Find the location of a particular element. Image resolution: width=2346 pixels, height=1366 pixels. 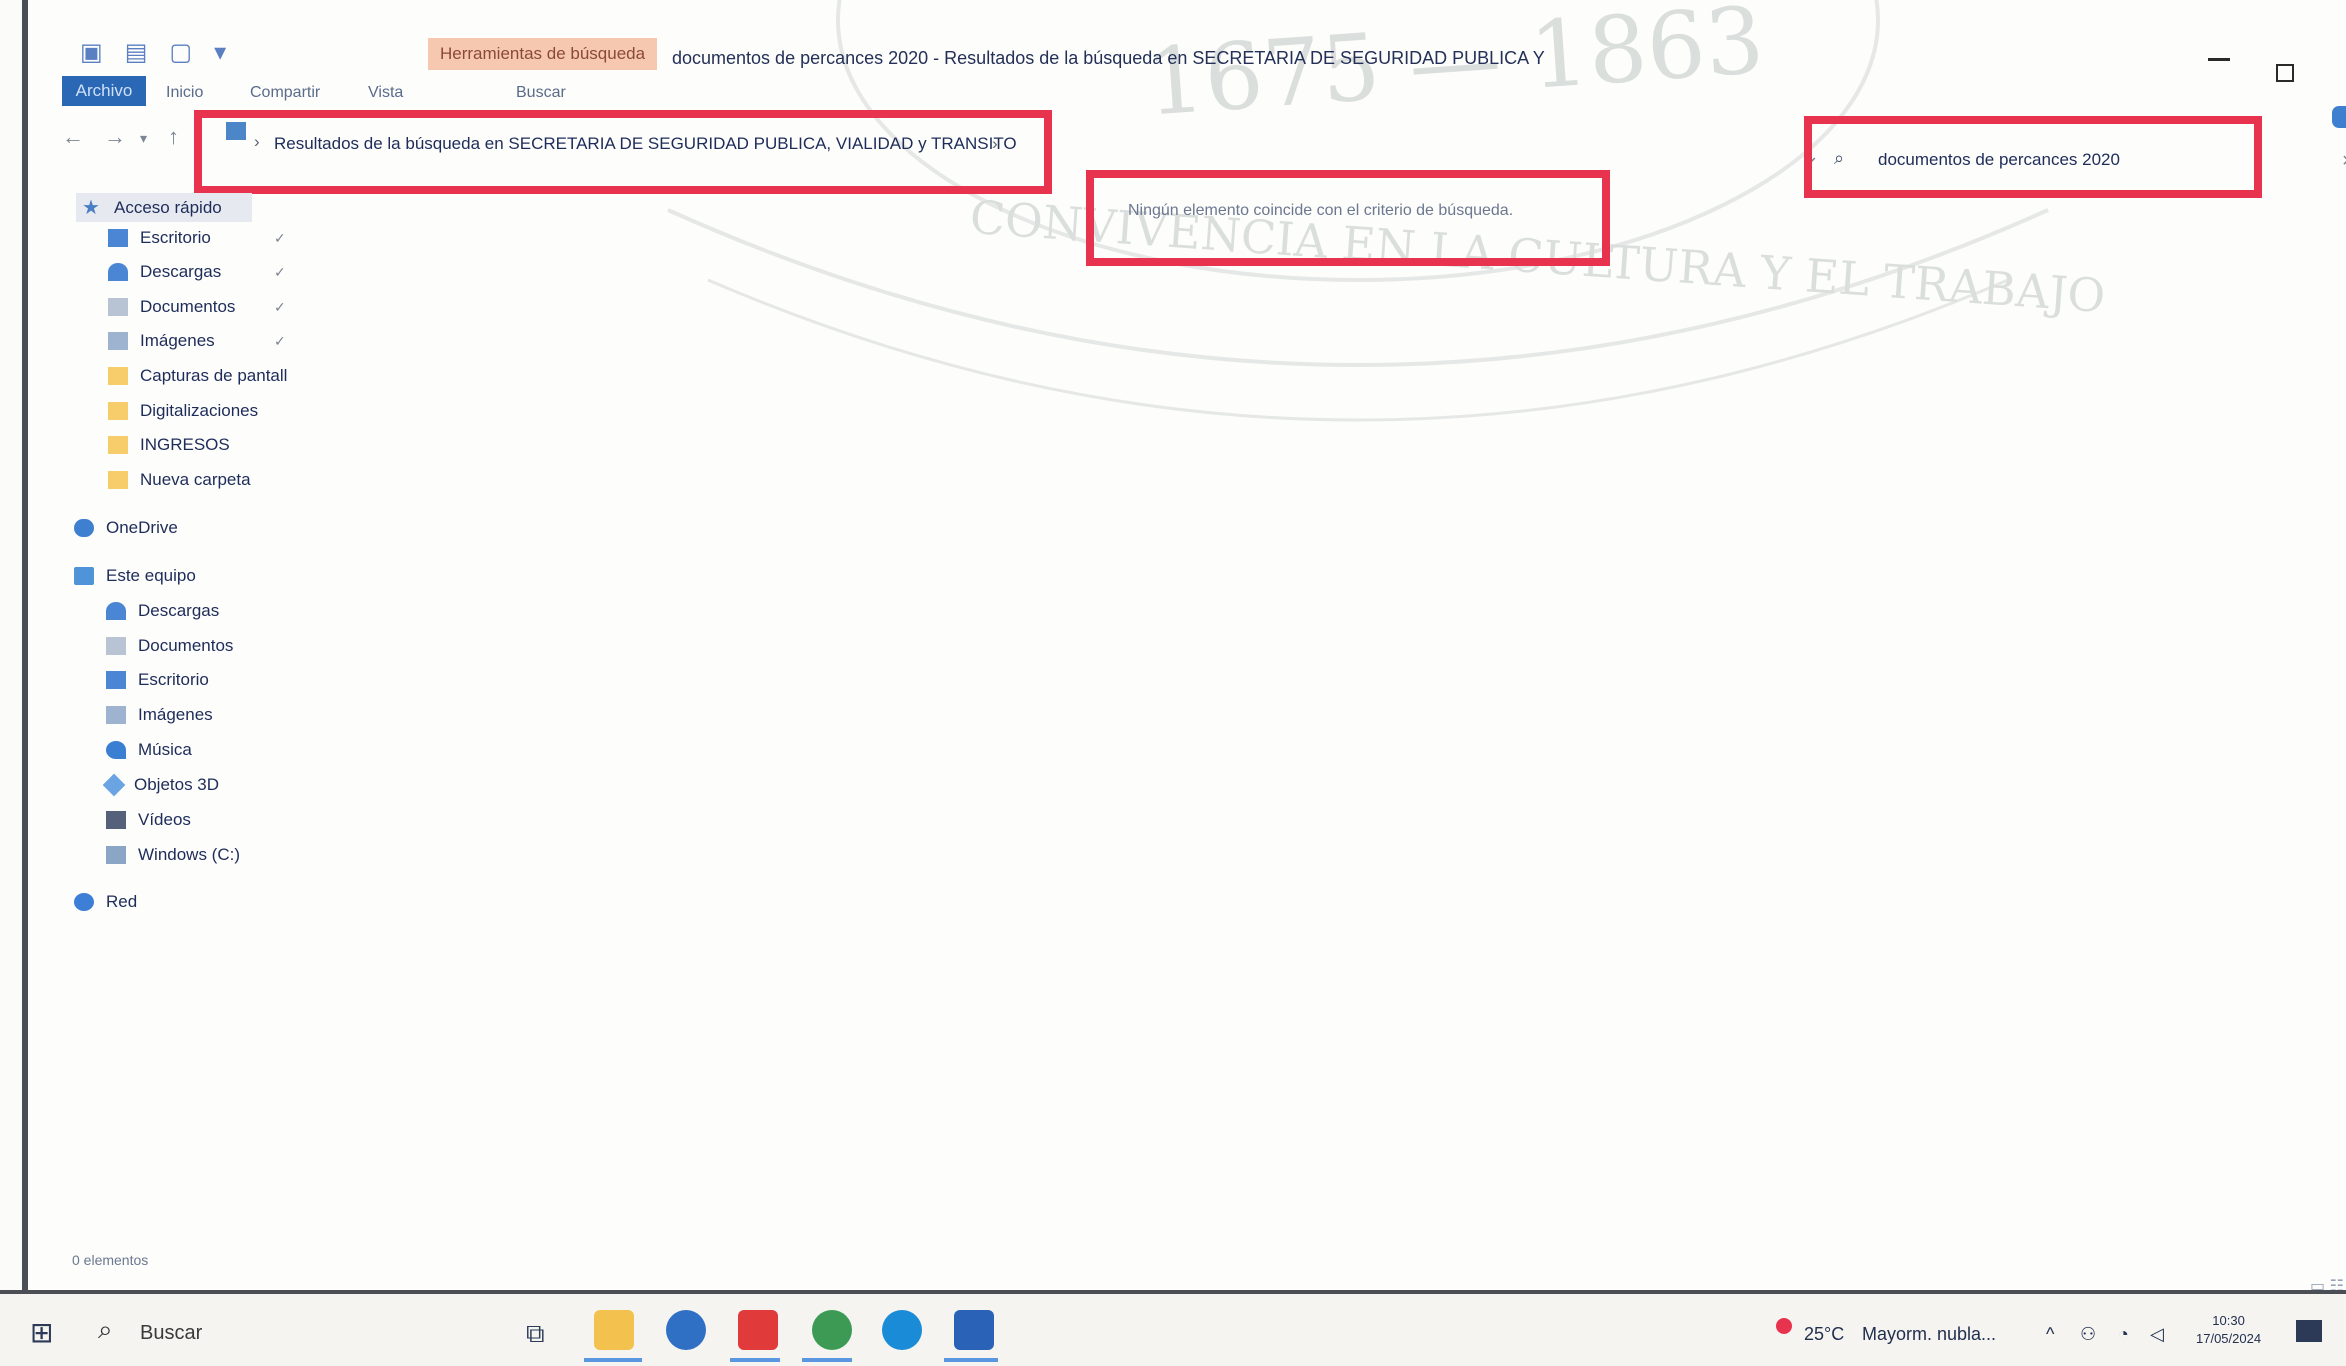

weather-temperature: 25°C is located at coordinates (1824, 1334).